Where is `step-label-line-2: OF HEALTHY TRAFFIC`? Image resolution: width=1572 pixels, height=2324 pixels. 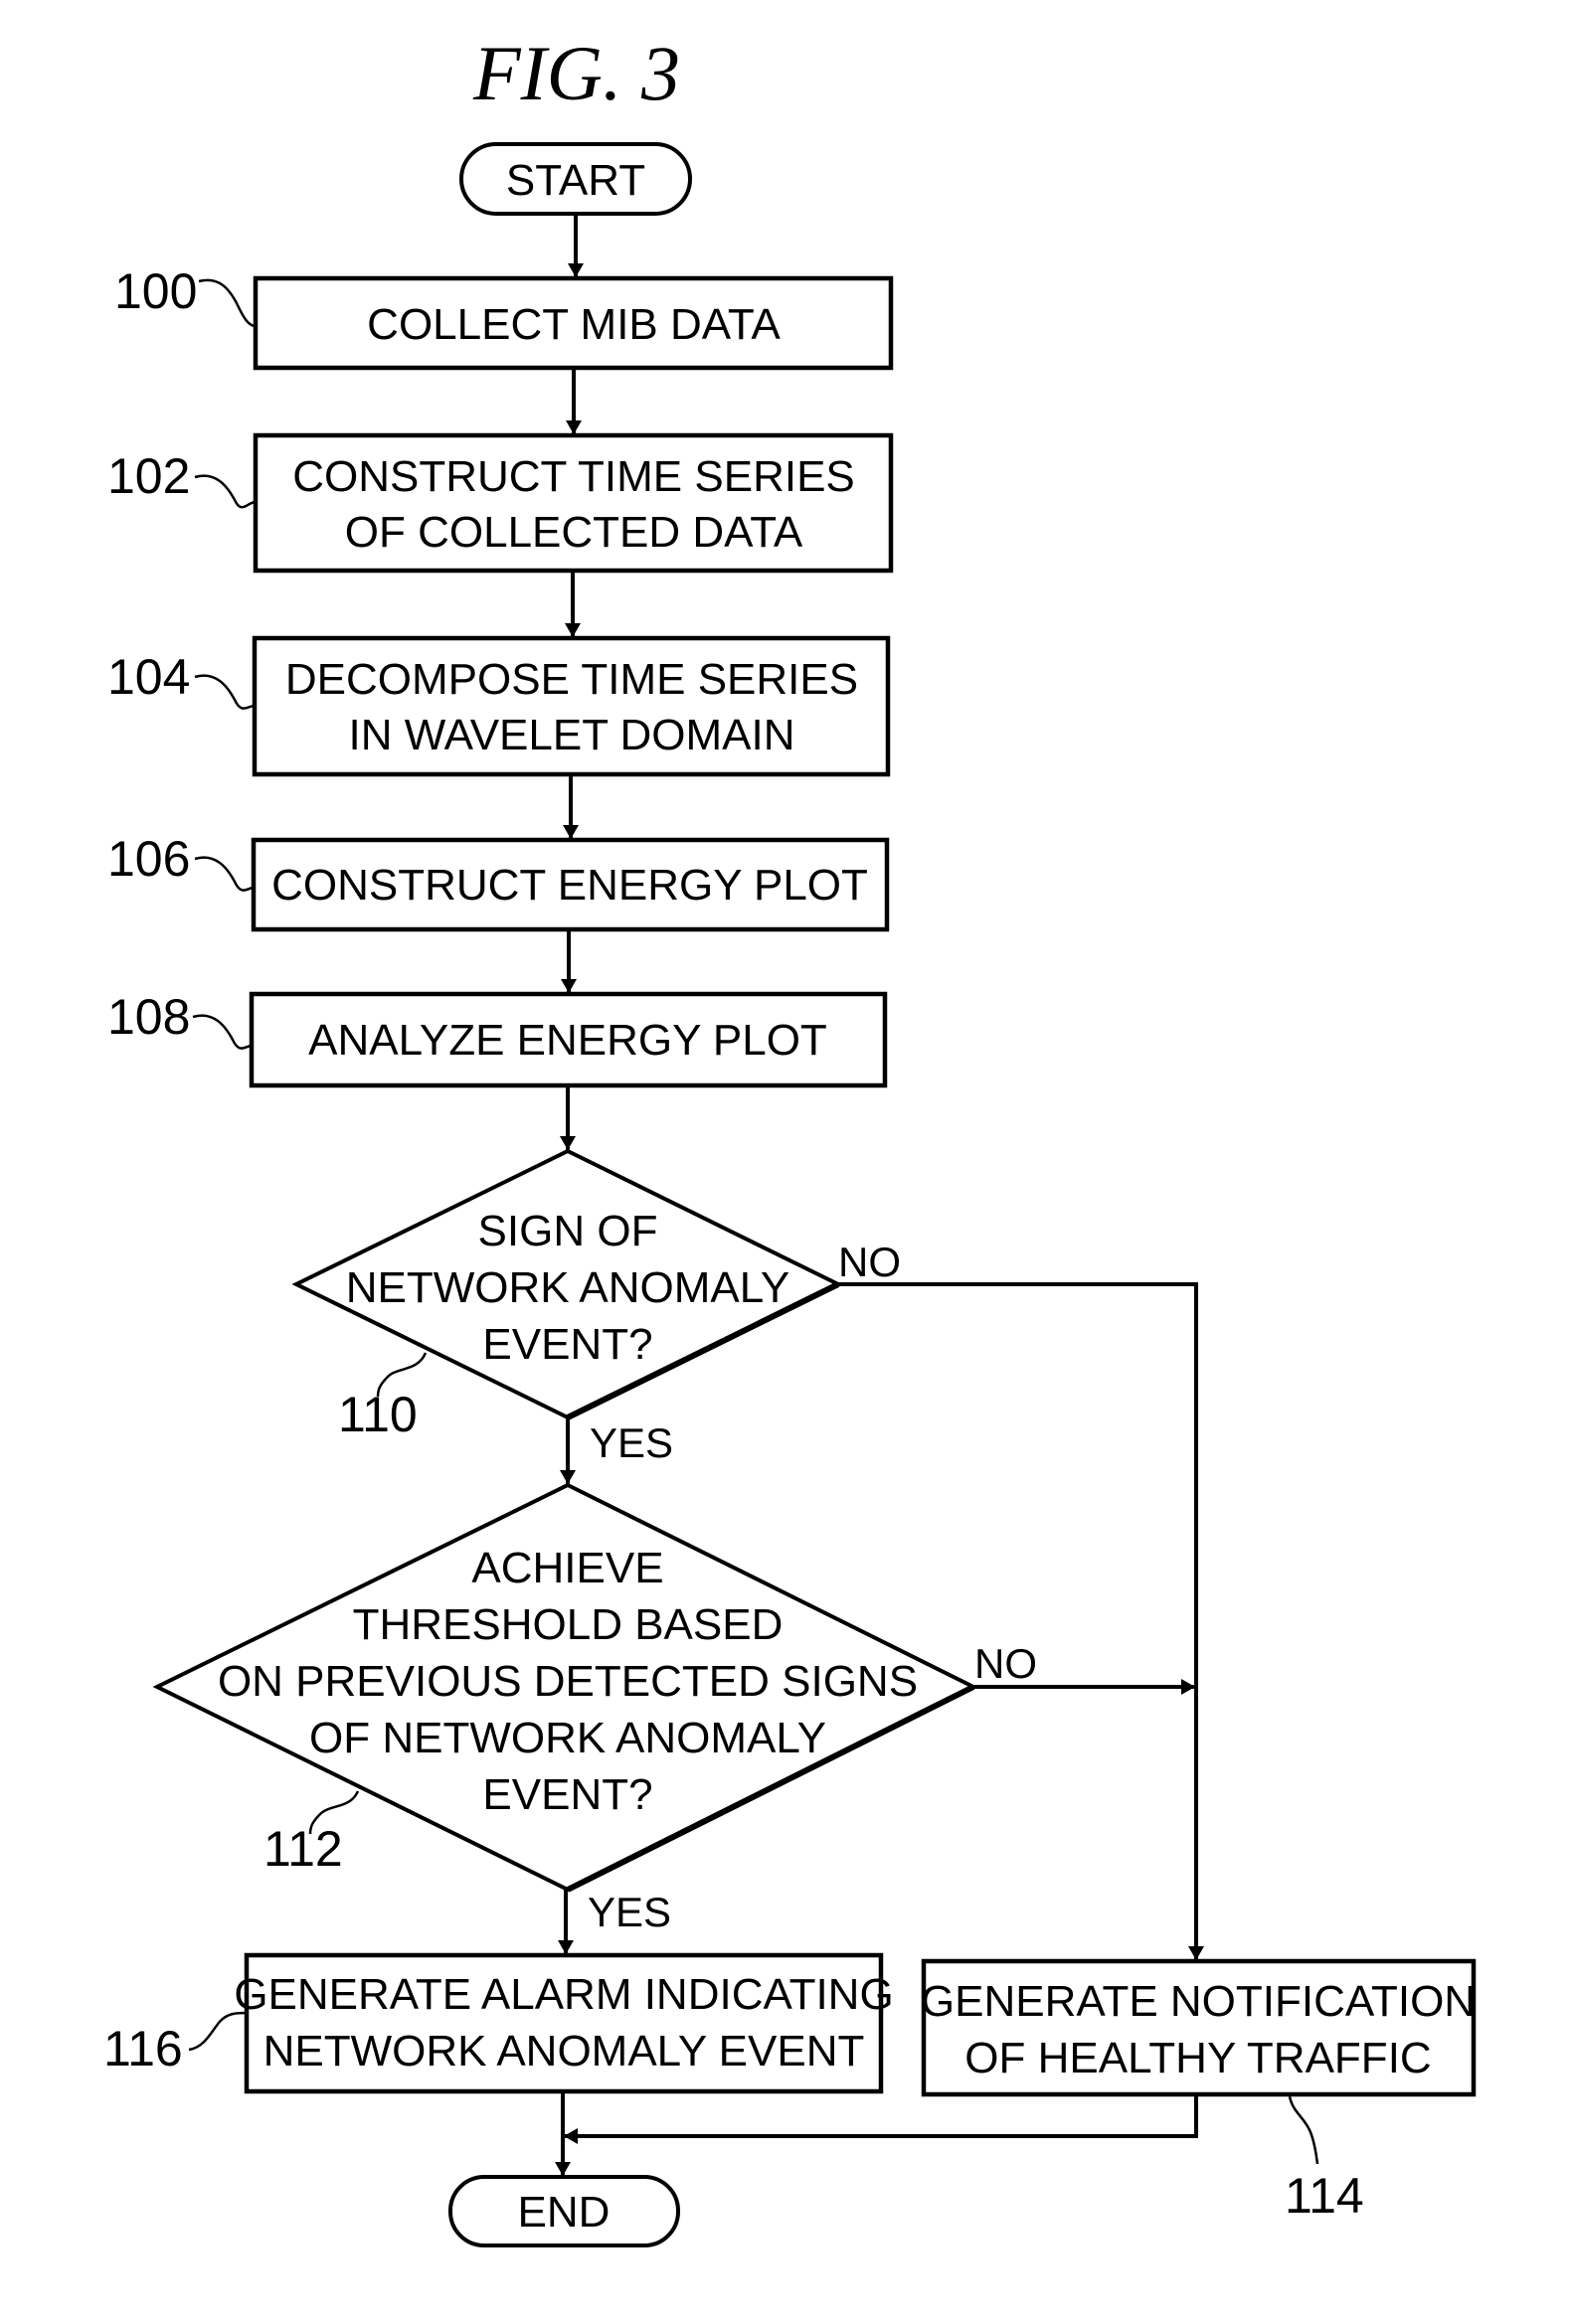 step-label-line-2: OF HEALTHY TRAFFIC is located at coordinates (1197, 2058).